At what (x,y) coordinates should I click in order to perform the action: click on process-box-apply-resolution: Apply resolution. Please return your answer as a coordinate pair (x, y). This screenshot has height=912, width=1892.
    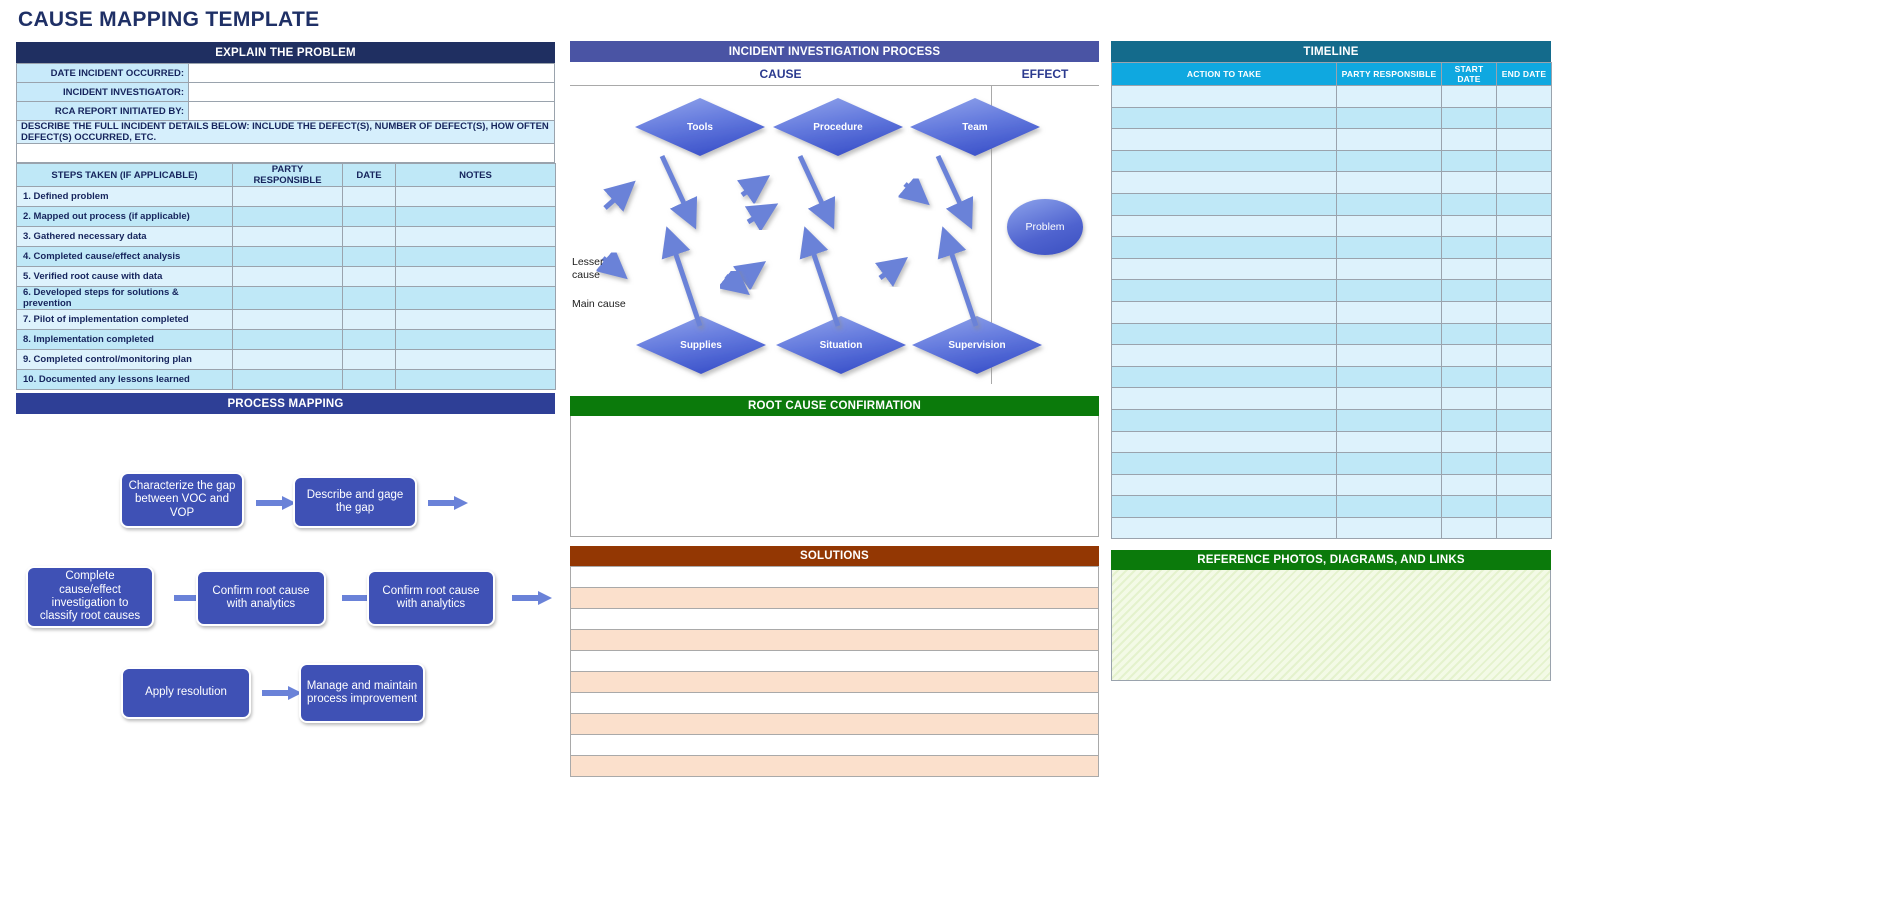
    Looking at the image, I should click on (186, 693).